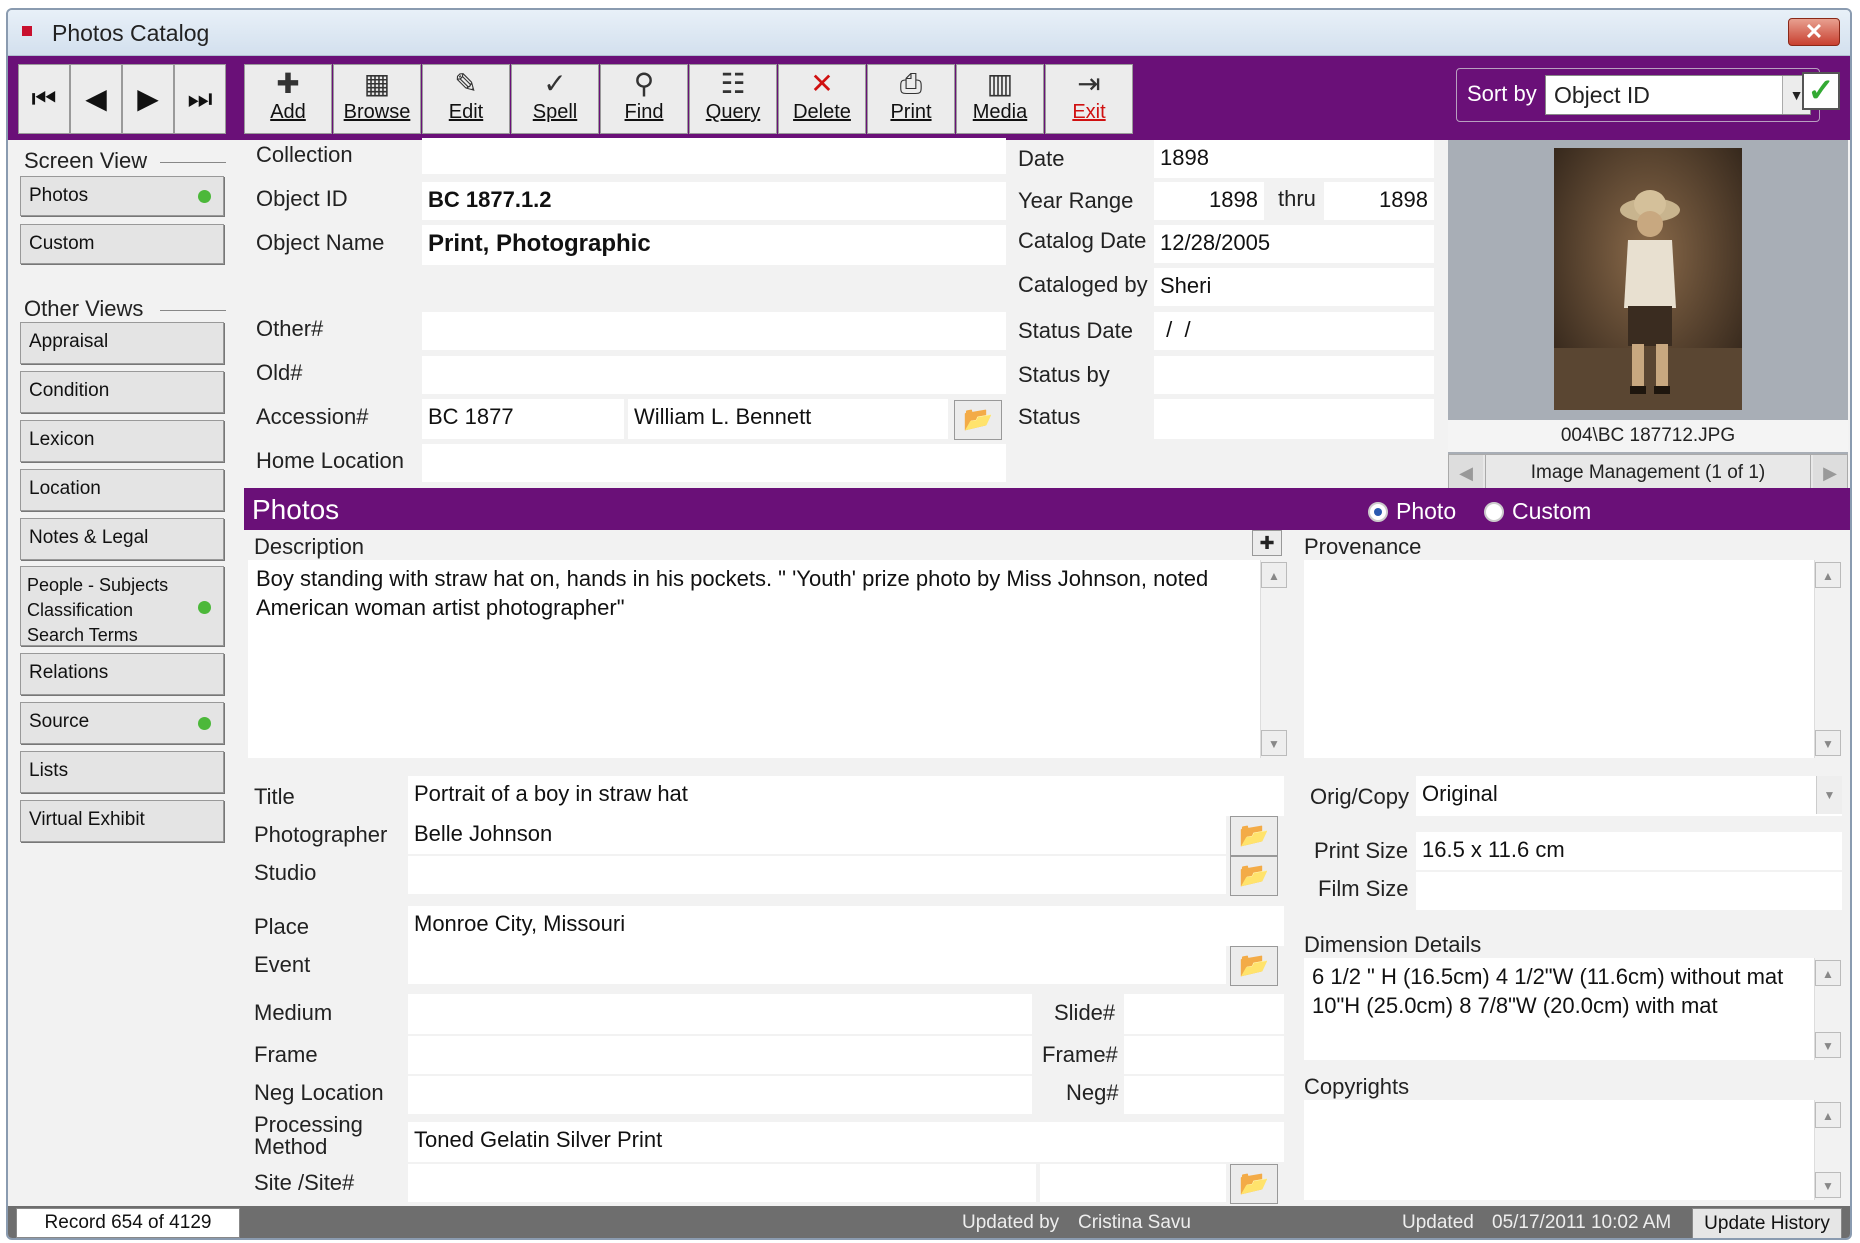  I want to click on spell-button: ✓ Spell, so click(555, 99).